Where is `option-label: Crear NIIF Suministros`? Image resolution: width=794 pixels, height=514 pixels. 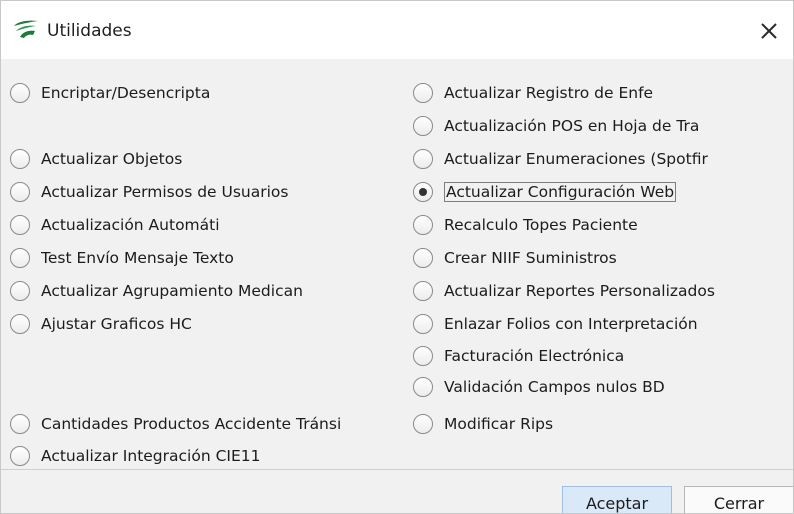
option-label: Crear NIIF Suministros is located at coordinates (530, 258).